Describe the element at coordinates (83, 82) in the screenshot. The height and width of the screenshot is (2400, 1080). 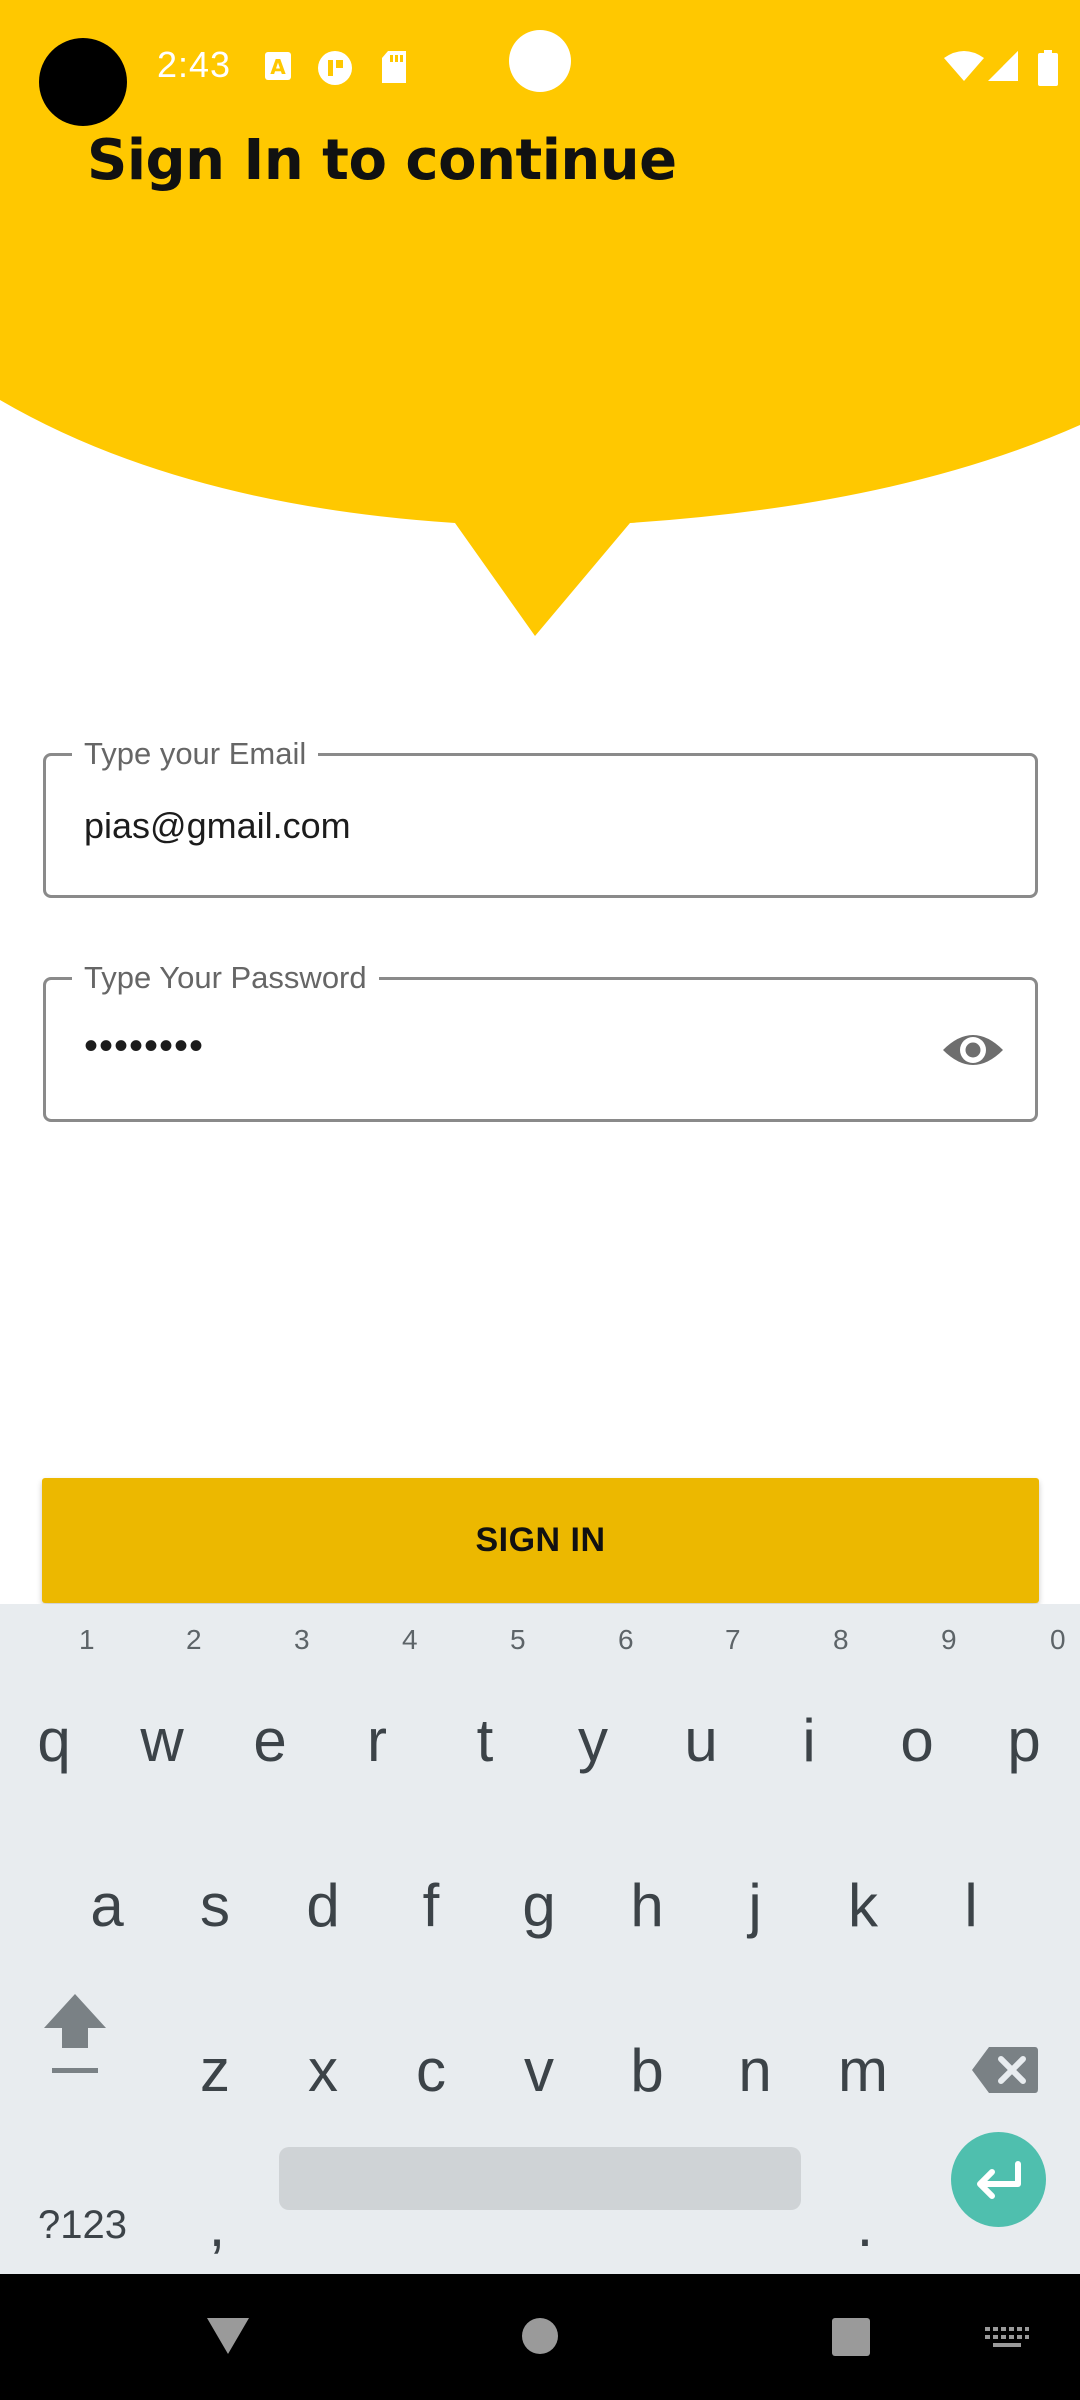
I see `camera-cutout-icon` at that location.